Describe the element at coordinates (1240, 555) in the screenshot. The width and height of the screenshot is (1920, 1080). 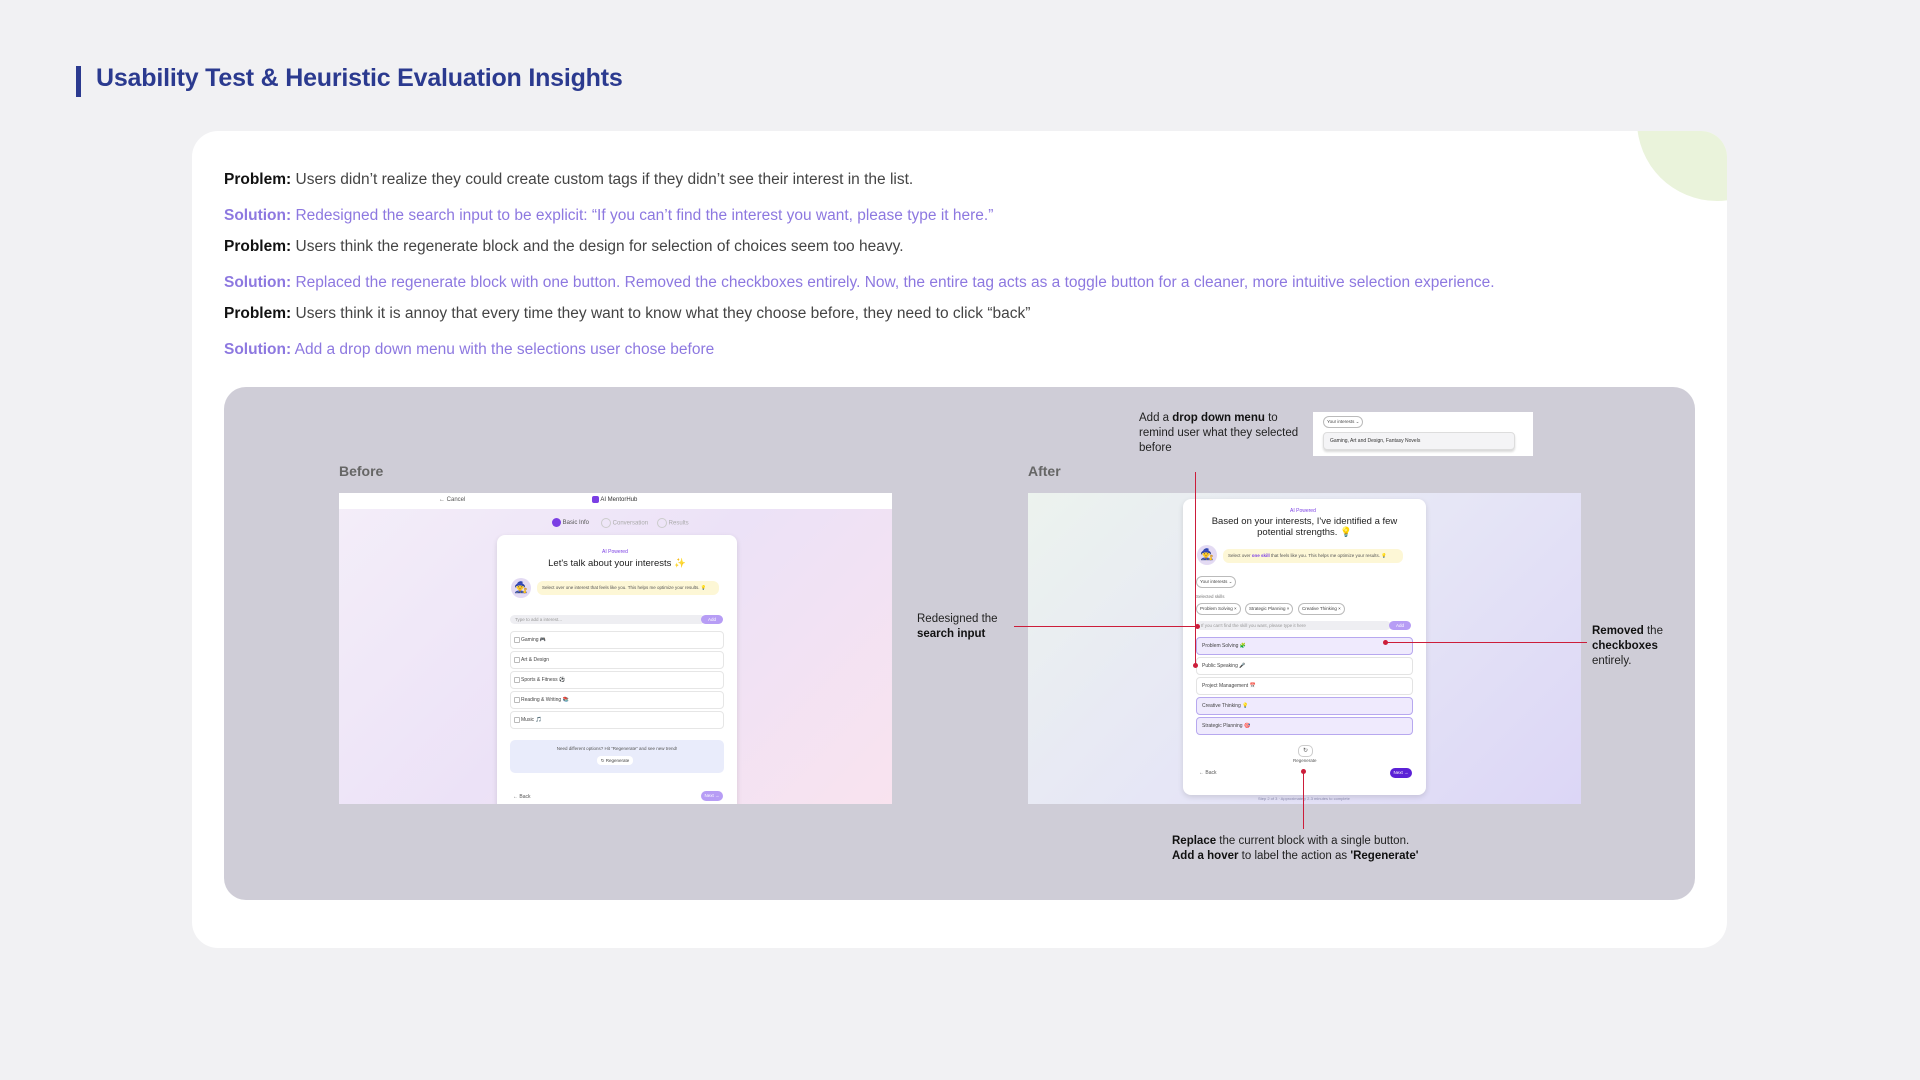
I see `bubble-text: Select over` at that location.